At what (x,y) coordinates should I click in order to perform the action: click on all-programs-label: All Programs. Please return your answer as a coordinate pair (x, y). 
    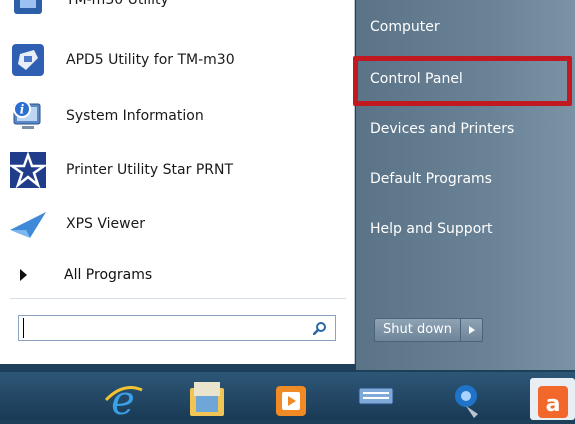
    Looking at the image, I should click on (108, 275).